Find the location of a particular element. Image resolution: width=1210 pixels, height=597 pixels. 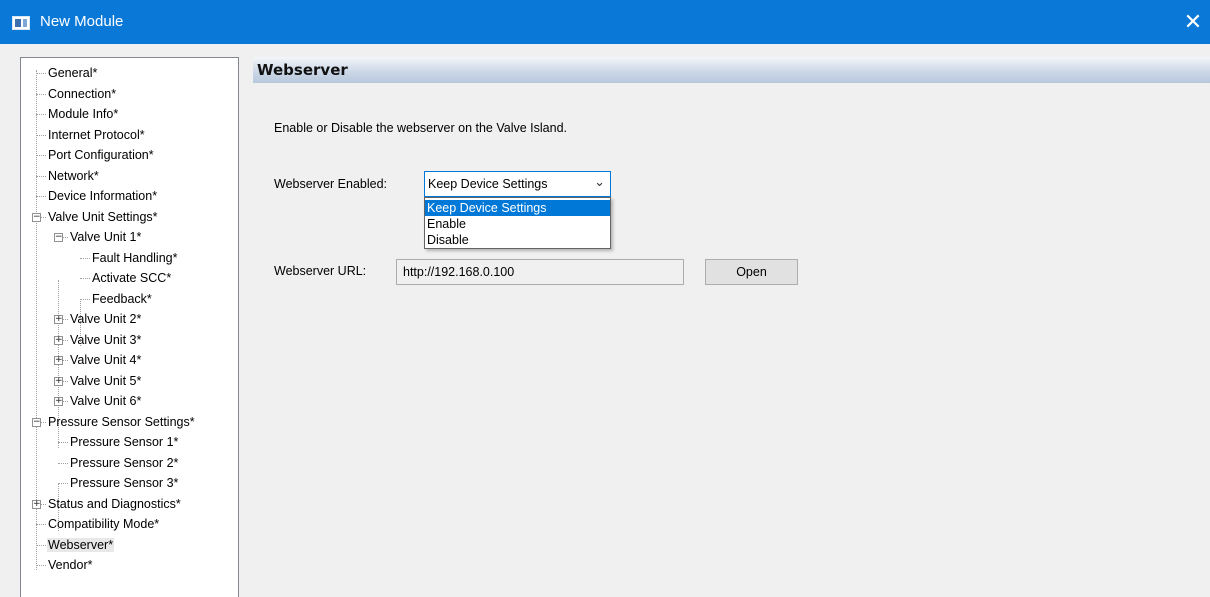

tree-item-label: Valve Unit 2* is located at coordinates (106, 319).